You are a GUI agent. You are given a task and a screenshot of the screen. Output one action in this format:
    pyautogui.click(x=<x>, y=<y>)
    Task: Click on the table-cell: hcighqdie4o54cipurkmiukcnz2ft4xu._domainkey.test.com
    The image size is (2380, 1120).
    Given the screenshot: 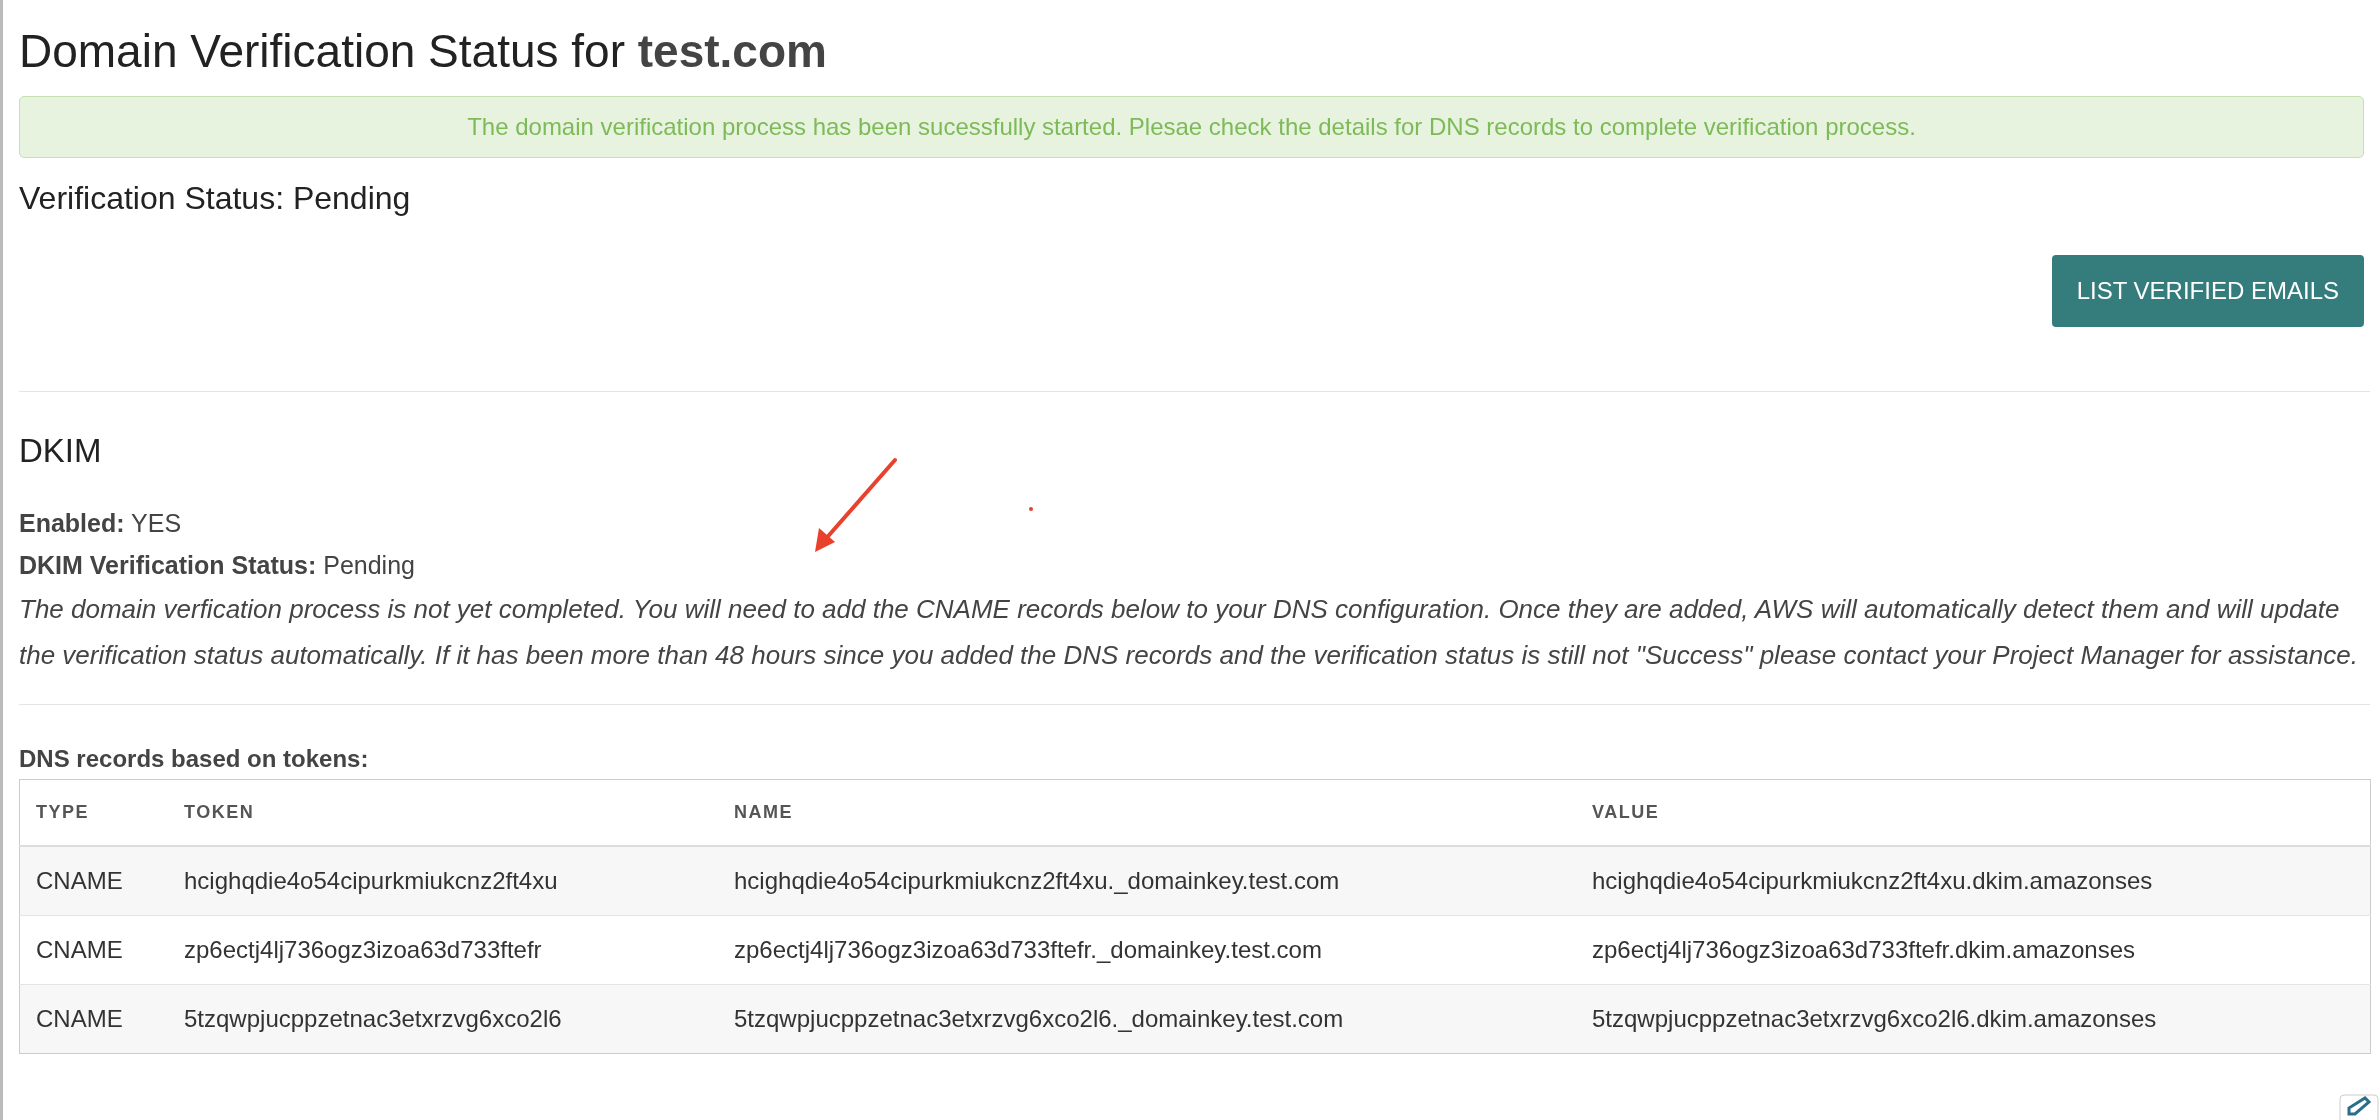 What is the action you would take?
    pyautogui.click(x=1147, y=881)
    